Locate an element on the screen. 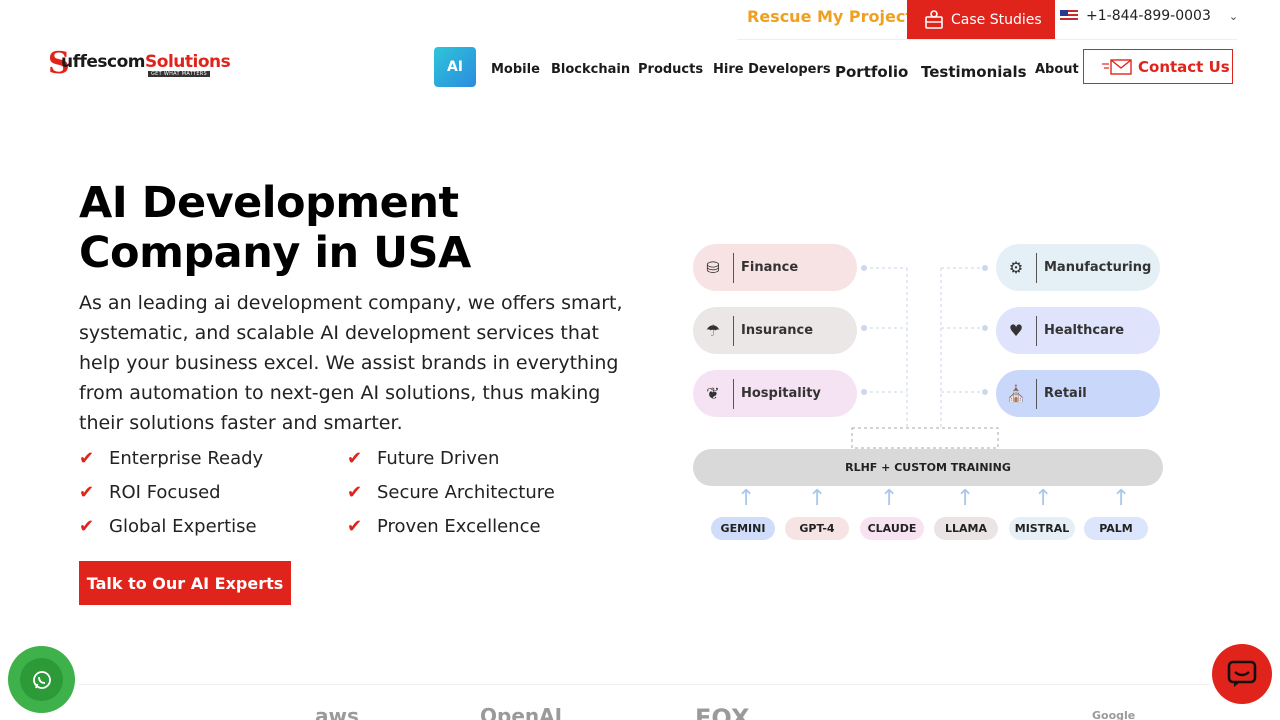  model-claude: CLAUDE is located at coordinates (892, 528).